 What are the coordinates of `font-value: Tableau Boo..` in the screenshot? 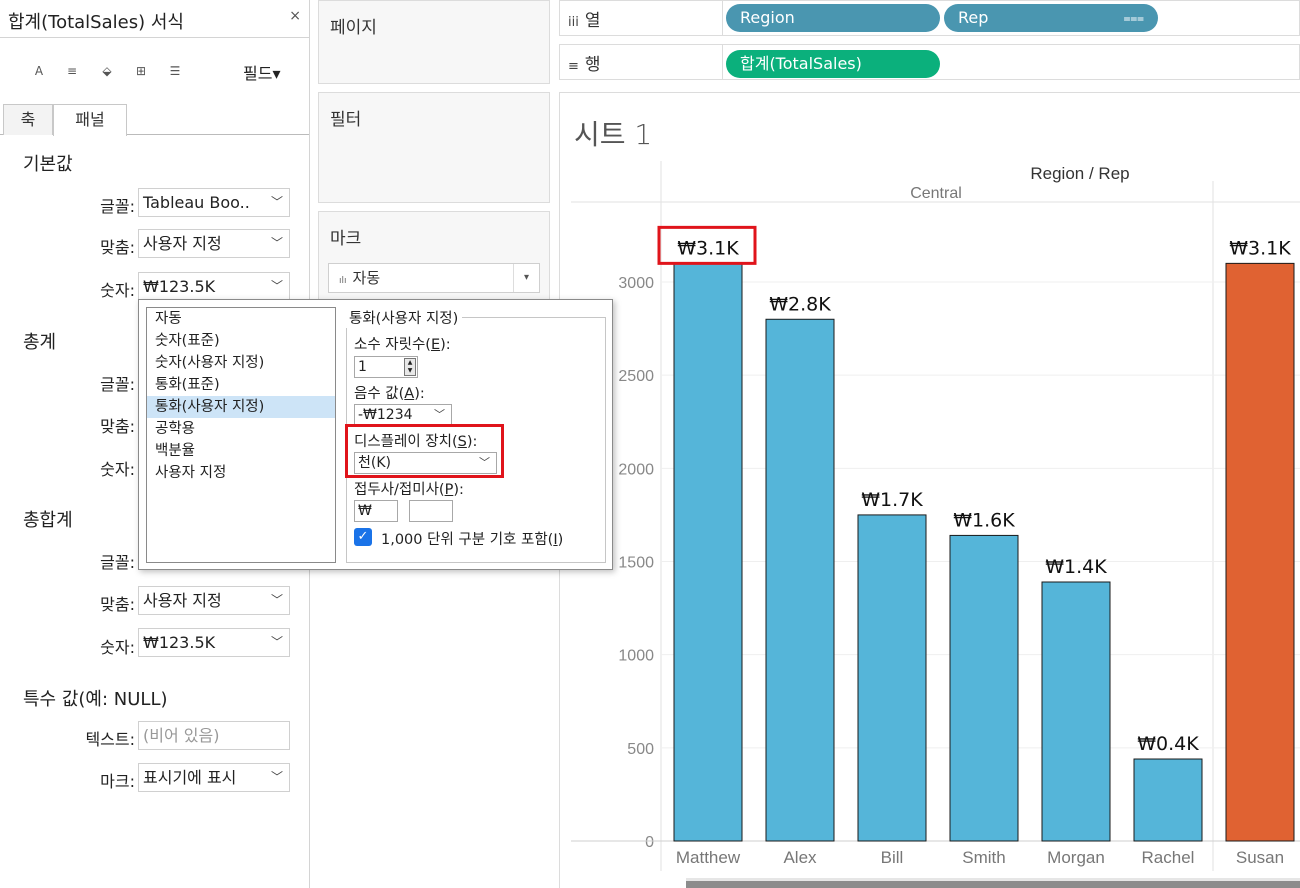 It's located at (196, 202).